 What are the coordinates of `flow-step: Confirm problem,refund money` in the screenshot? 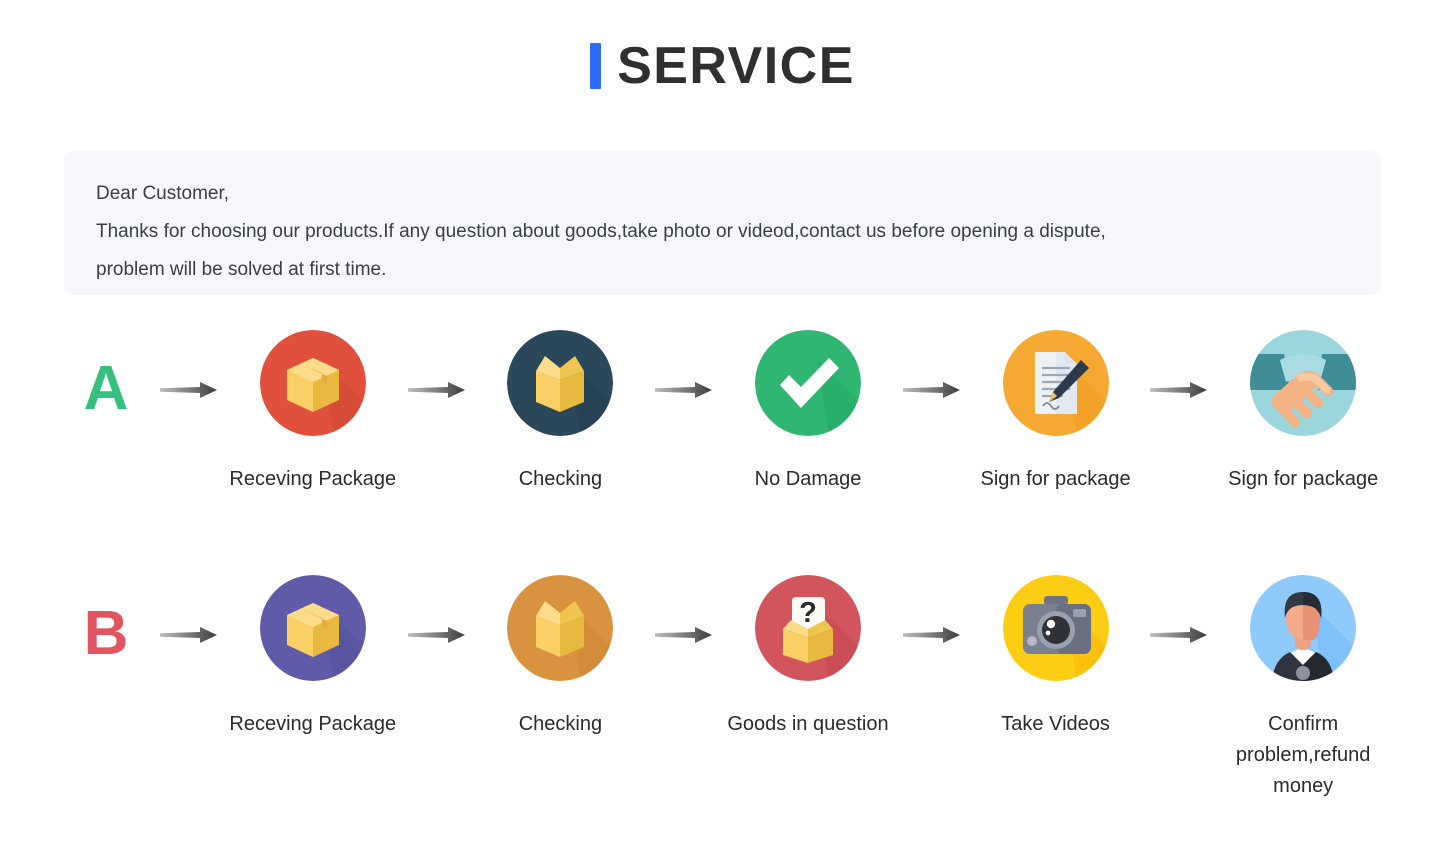 It's located at (1303, 688).